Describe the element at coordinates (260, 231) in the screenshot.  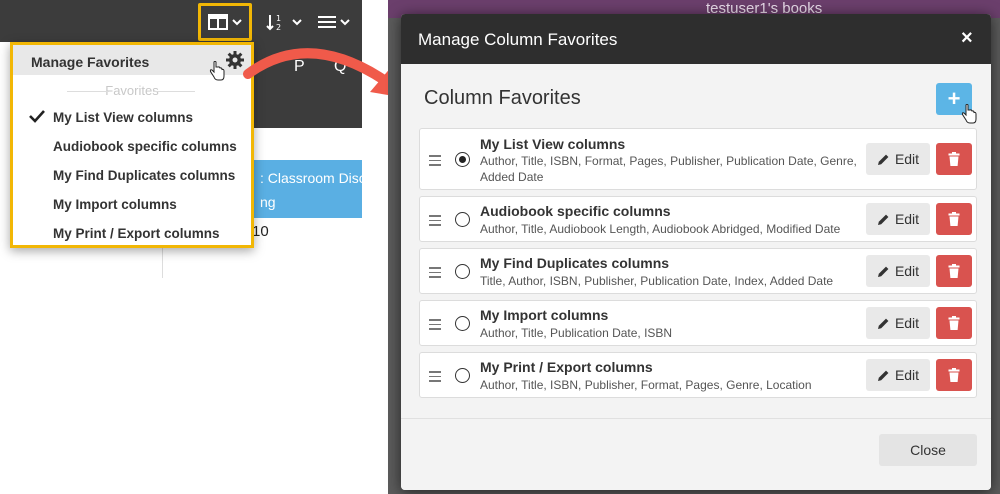
I see `table-cell-value: 10` at that location.